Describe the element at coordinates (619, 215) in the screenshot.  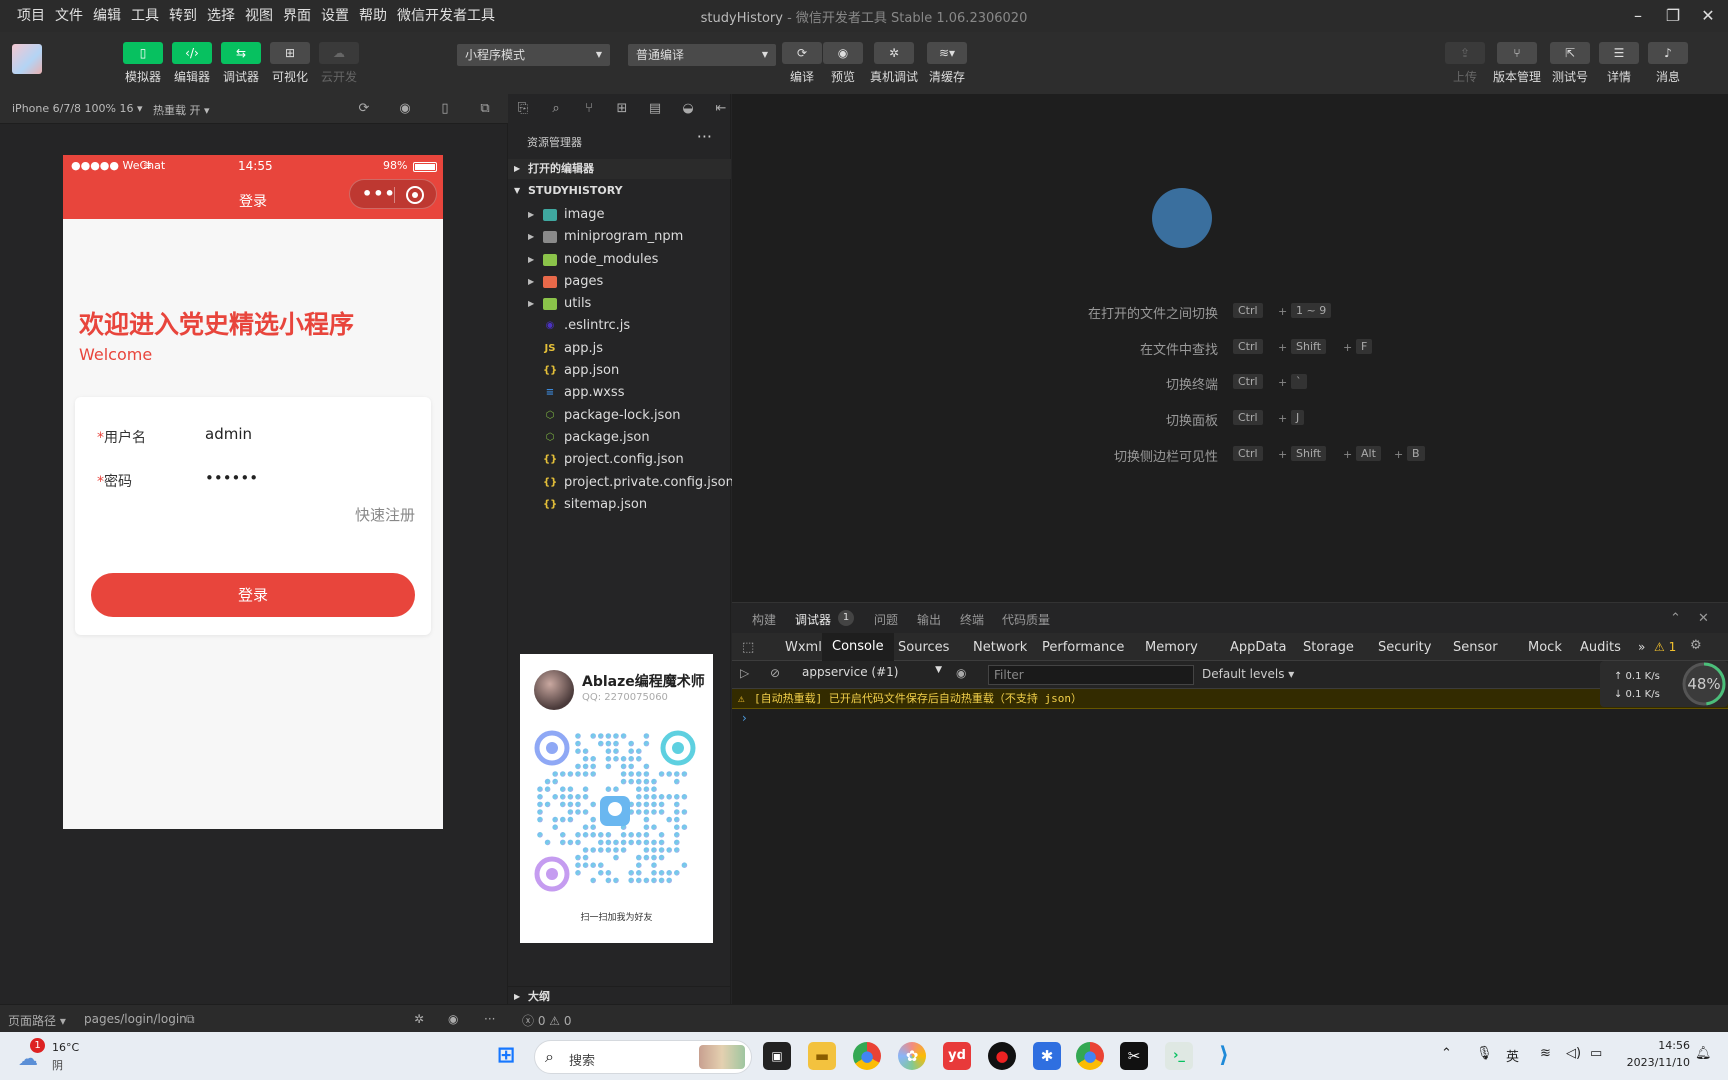
I see `folder-item: ▶ image` at that location.